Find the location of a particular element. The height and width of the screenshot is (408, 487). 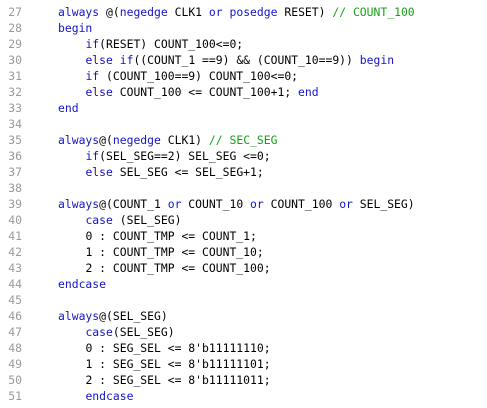

code-line: 42 1 : COUNT_TMP <= COUNT_10; is located at coordinates (243, 252).